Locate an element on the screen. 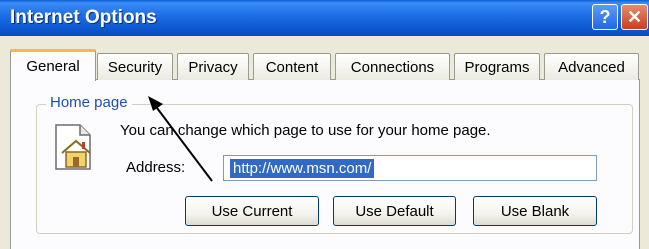 This screenshot has width=649, height=249. use-default-label: Use Default is located at coordinates (394, 211).